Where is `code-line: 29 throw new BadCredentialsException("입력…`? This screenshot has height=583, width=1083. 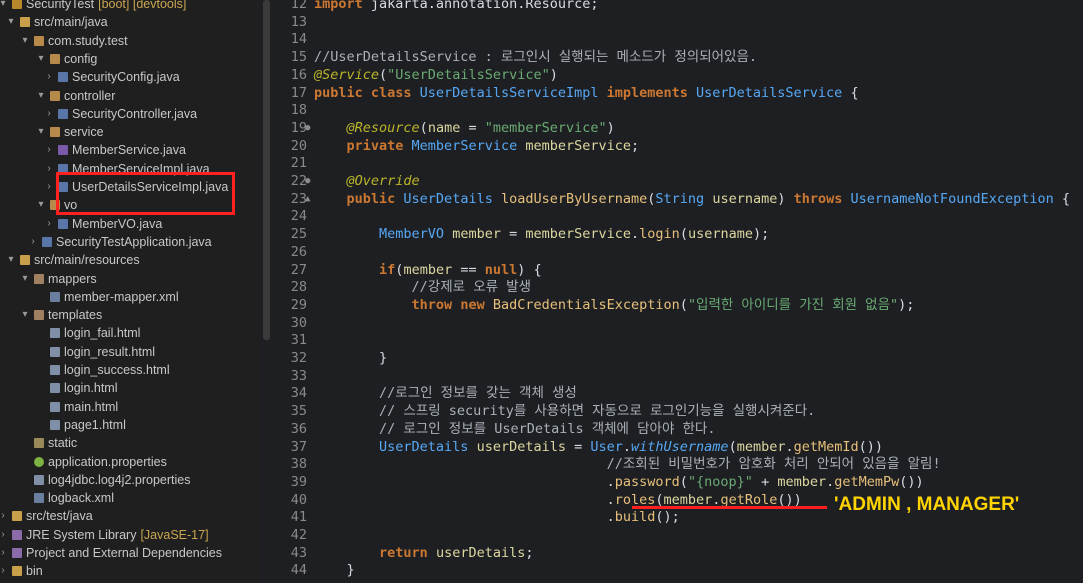
code-line: 29 throw new BadCredentialsException("입력… is located at coordinates (680, 306).